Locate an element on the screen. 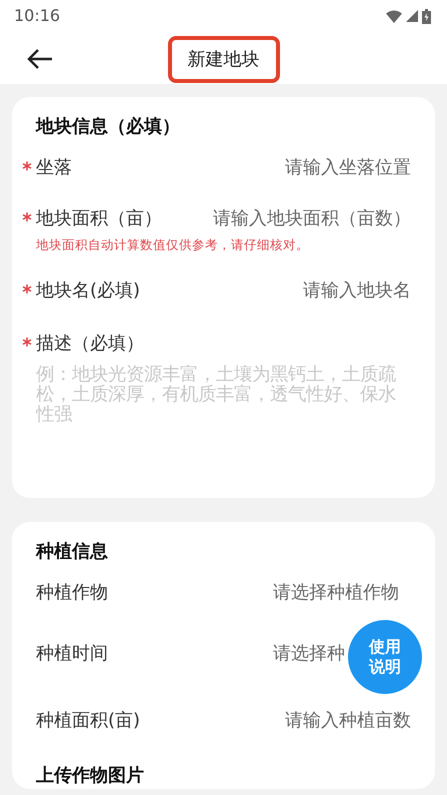  picker-field: 请选择种植作物 is located at coordinates (336, 592).